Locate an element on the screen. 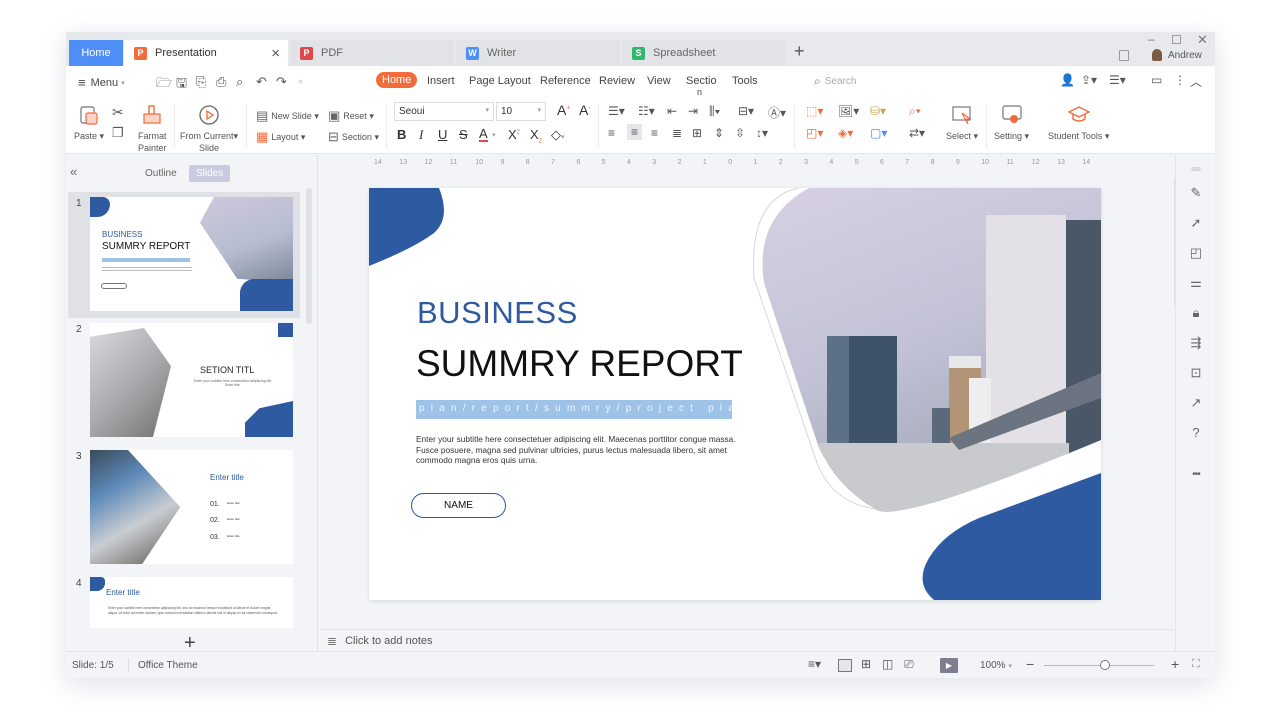  replace-icon: ⇄▾ is located at coordinates (917, 133).